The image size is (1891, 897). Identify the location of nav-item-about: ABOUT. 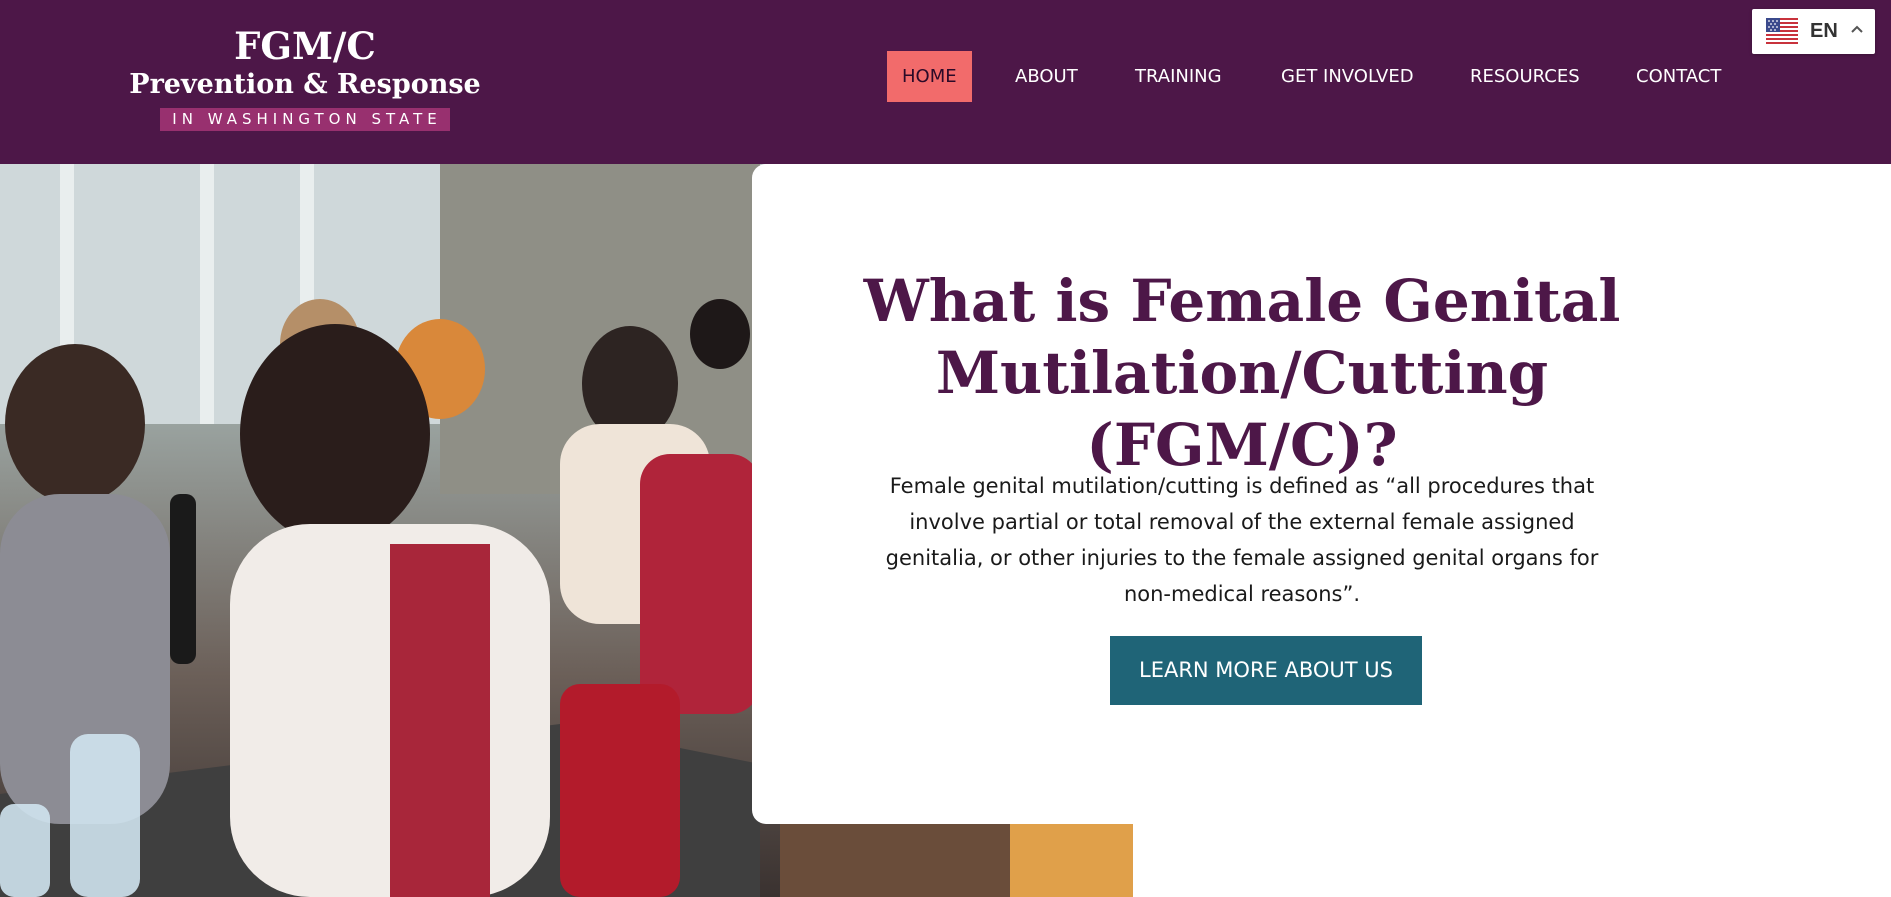
(1046, 76).